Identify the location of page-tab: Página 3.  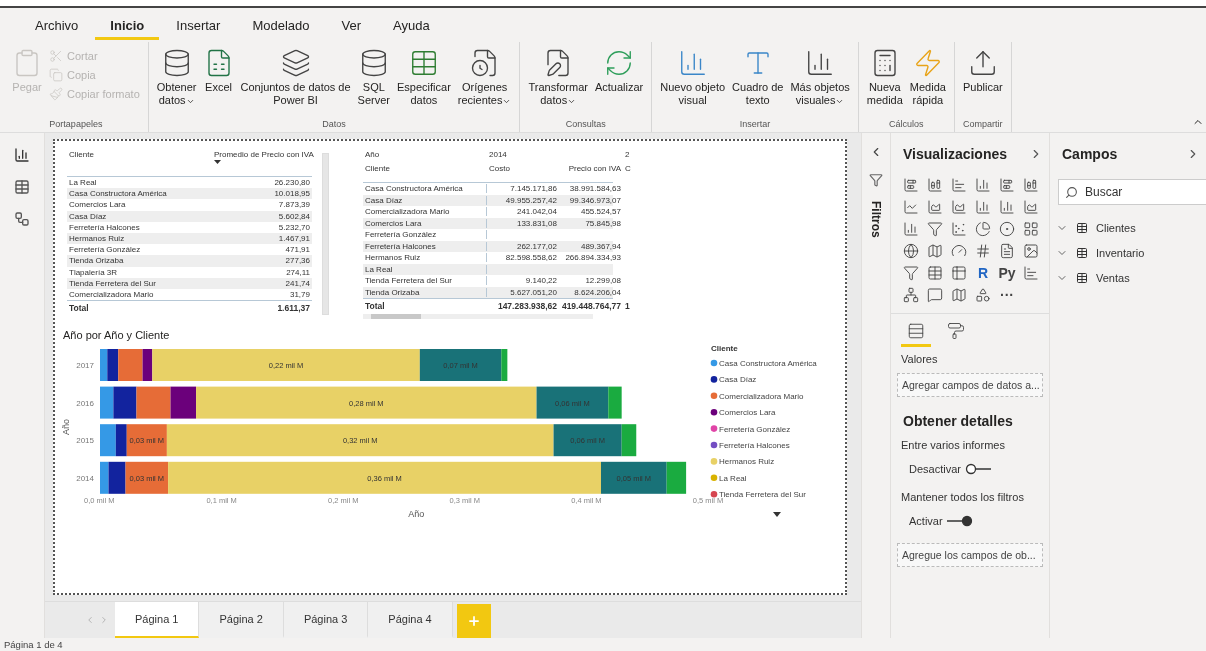
(326, 620).